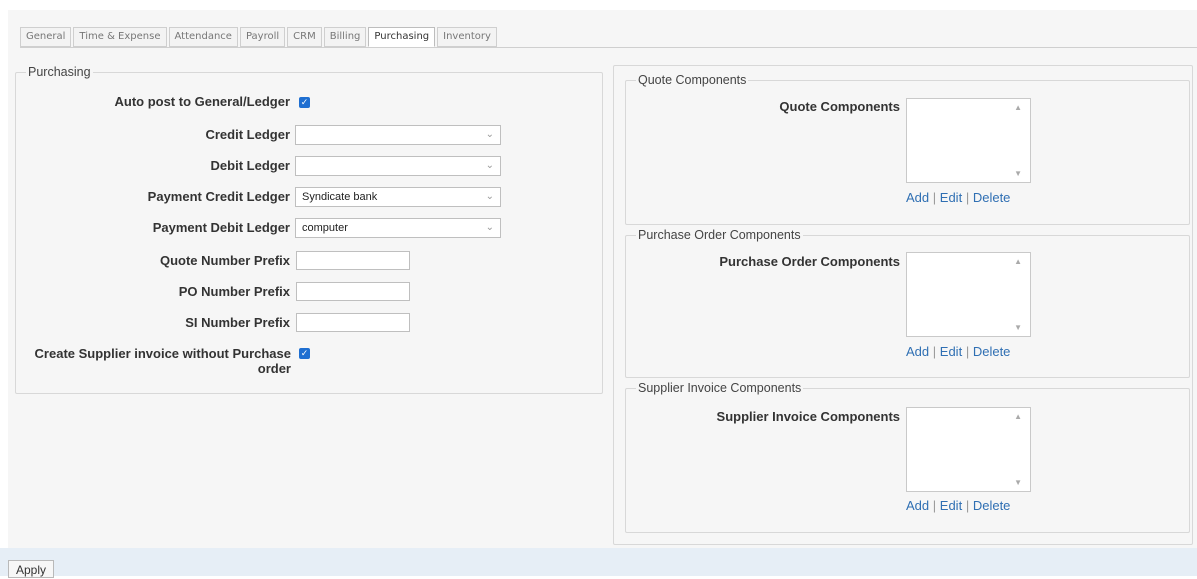 The height and width of the screenshot is (579, 1197). I want to click on quote-prefix-input, so click(353, 260).